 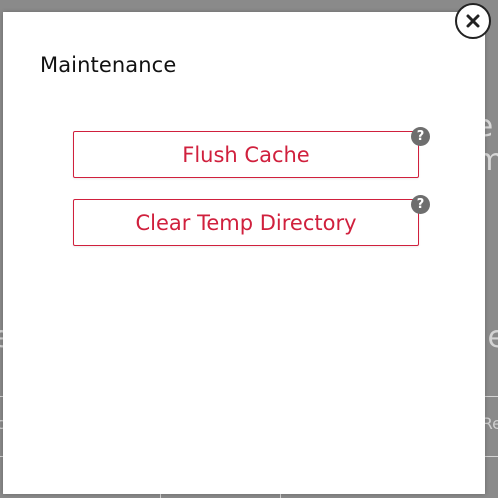 I want to click on dialog-title: Maintenance, so click(x=108, y=65).